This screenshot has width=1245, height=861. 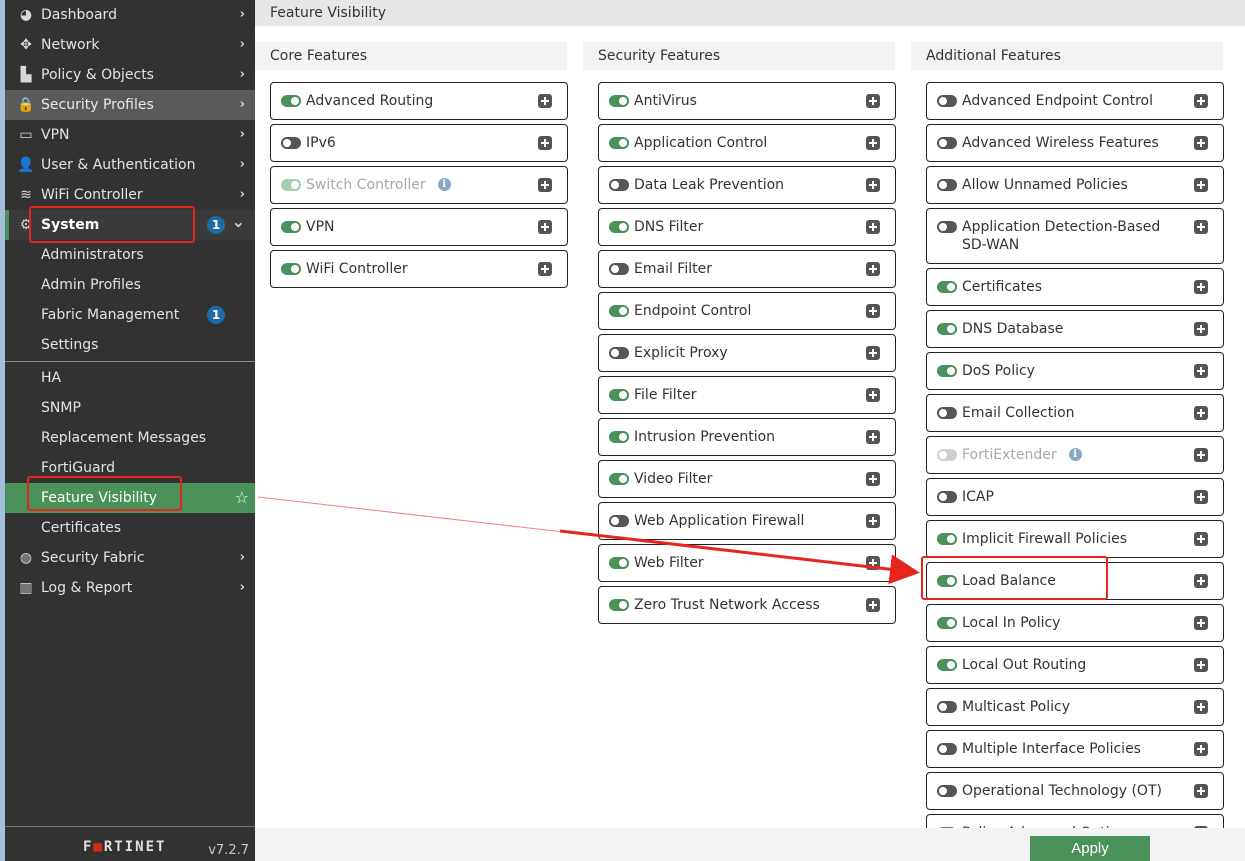 What do you see at coordinates (130, 528) in the screenshot?
I see `sidebar-subitem-certificates: Certificates` at bounding box center [130, 528].